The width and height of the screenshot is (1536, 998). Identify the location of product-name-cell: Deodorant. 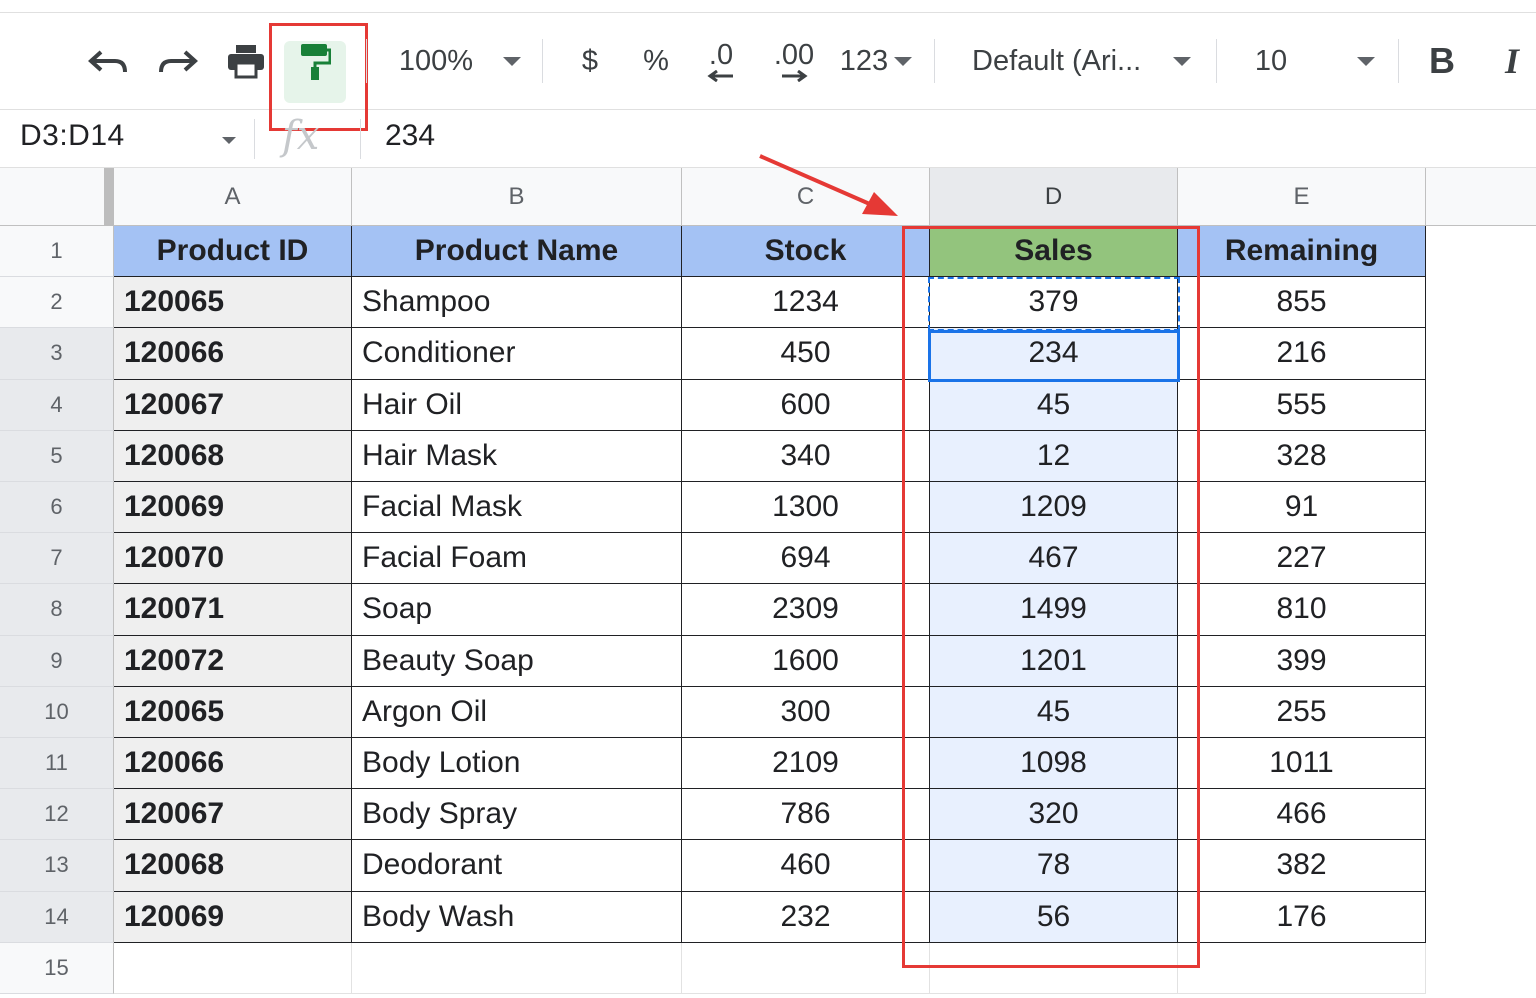
(517, 866).